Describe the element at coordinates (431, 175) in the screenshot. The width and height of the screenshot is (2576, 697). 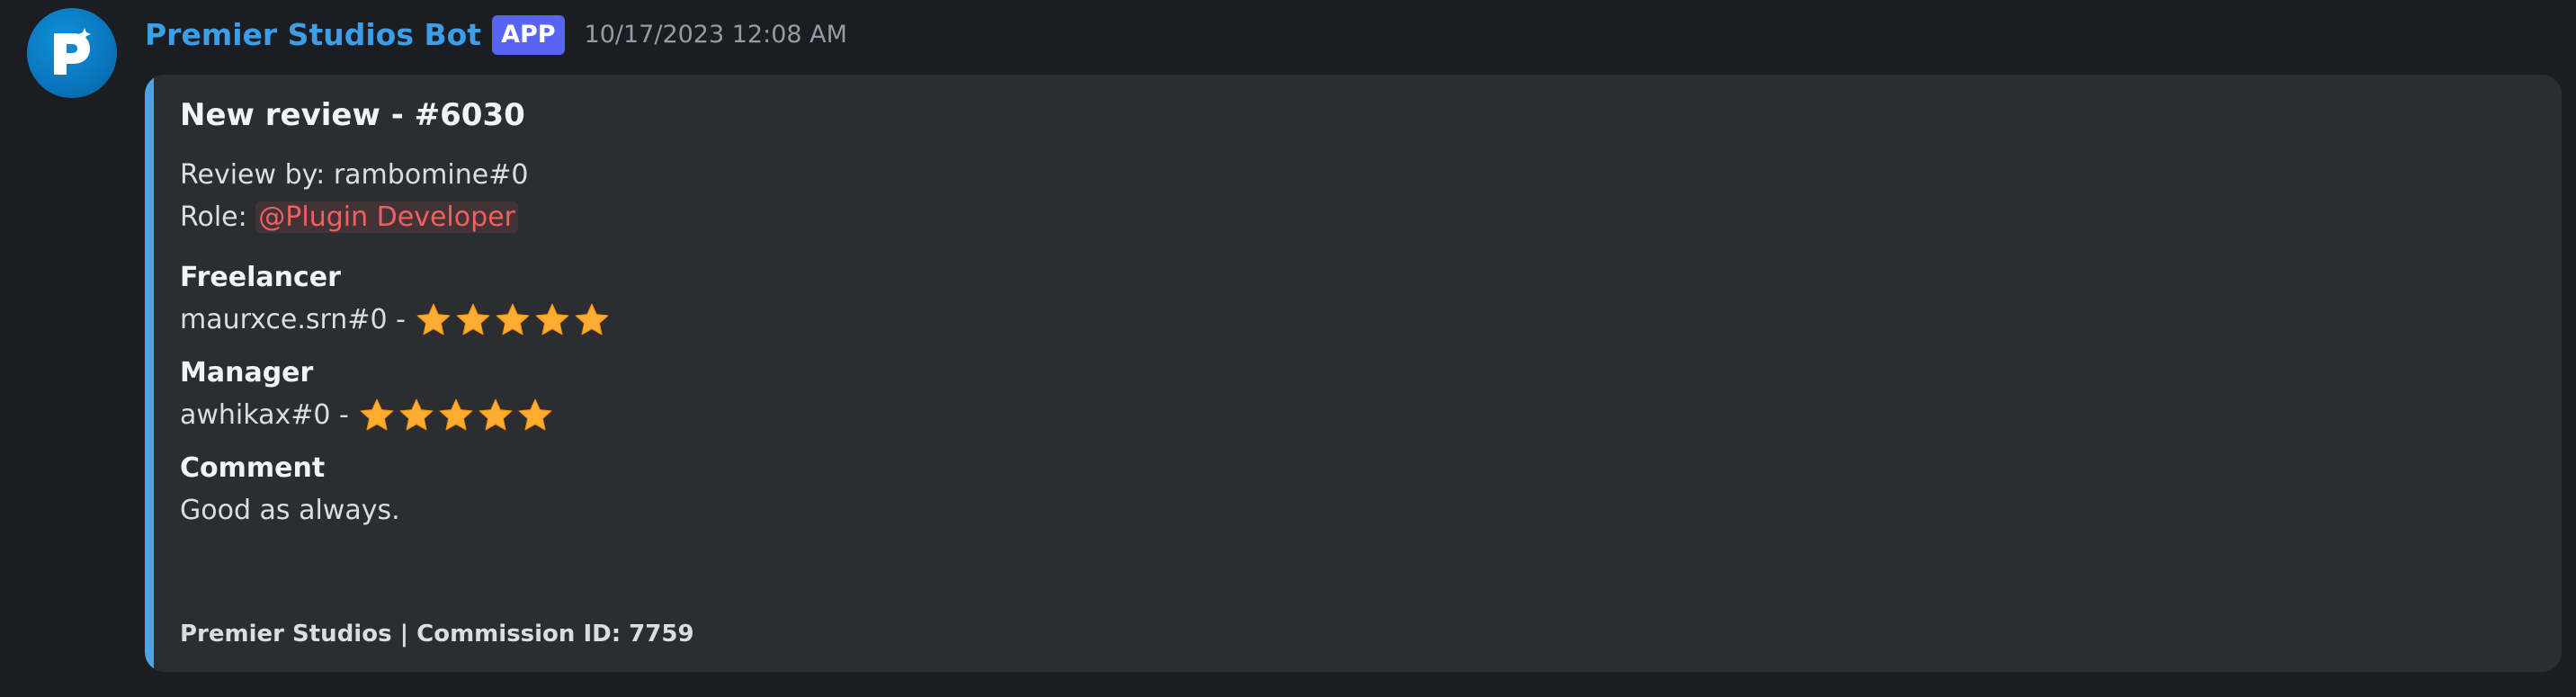
I see `review-by-value: rambomine#0` at that location.